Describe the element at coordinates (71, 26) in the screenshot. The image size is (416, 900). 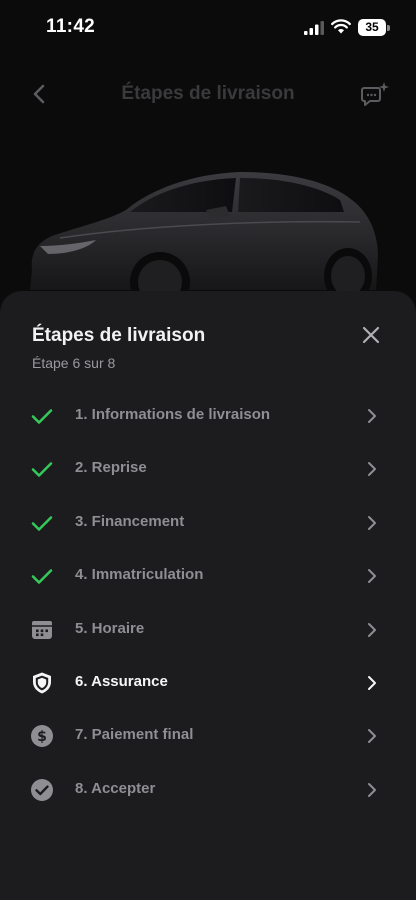
I see `status-time: 11:42` at that location.